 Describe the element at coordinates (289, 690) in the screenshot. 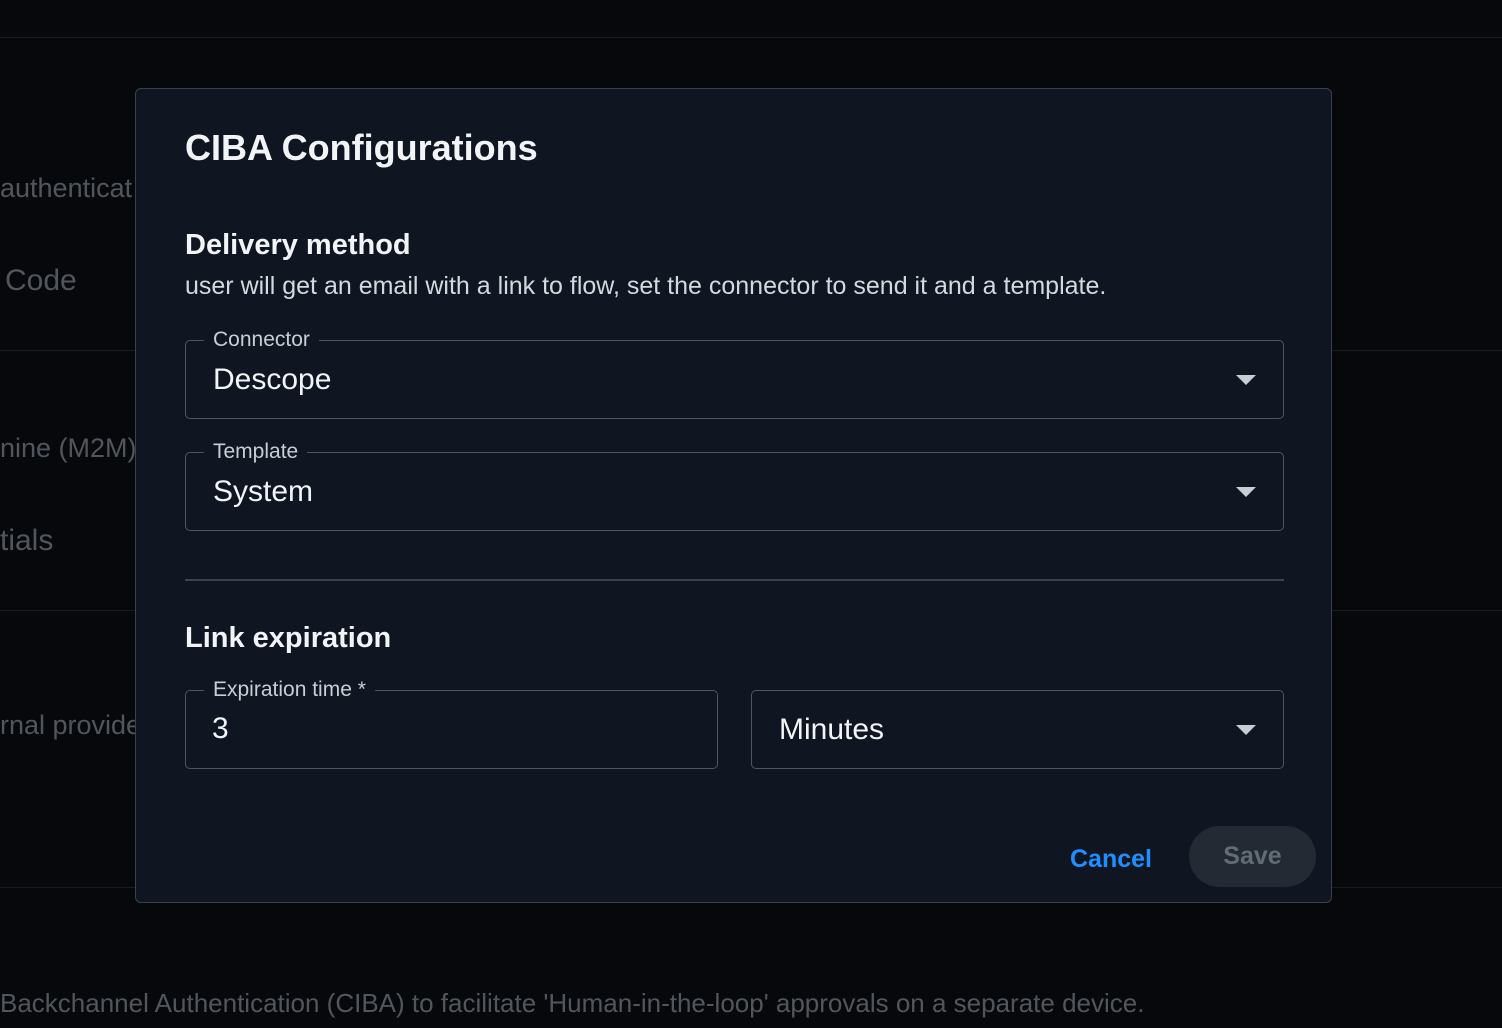

I see `expiration-time-label: Expiration time *` at that location.